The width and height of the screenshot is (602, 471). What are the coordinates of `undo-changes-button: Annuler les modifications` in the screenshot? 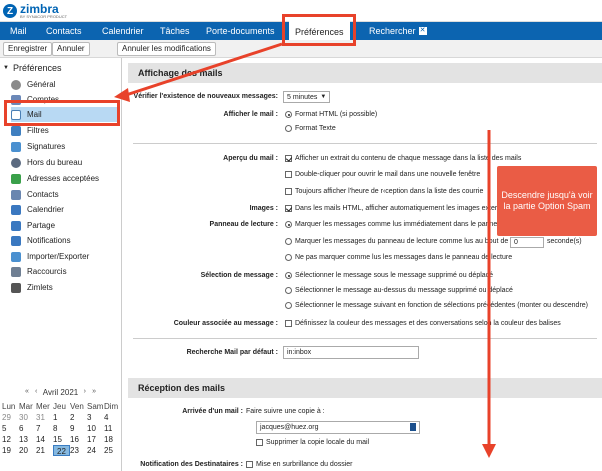 It's located at (166, 49).